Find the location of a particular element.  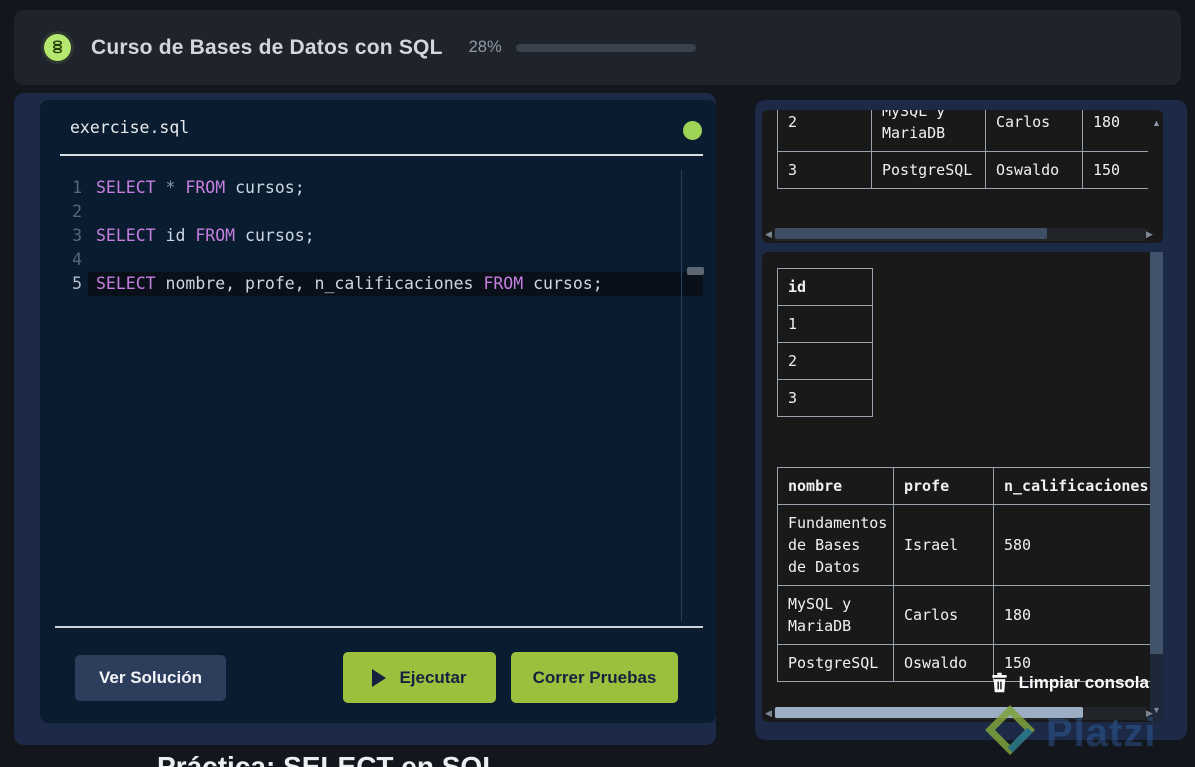

clear-console-button: Limpiar consola is located at coordinates (1070, 682).